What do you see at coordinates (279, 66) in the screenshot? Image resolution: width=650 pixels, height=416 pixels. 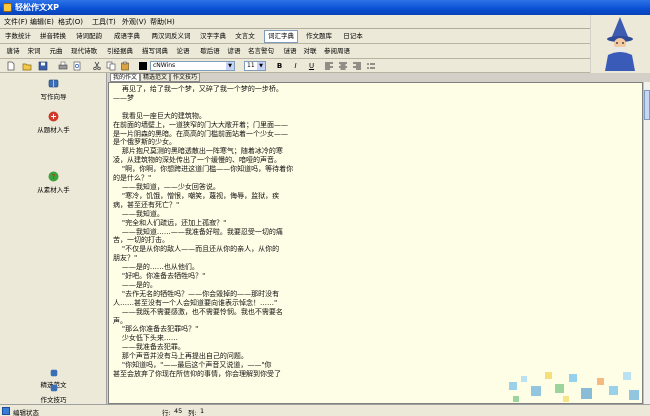 I see `bold-button: B` at bounding box center [279, 66].